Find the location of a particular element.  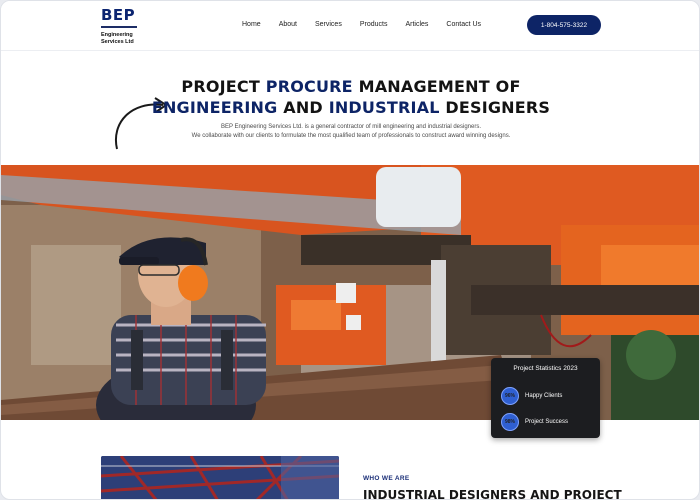

stat-value: 96% is located at coordinates (510, 396).